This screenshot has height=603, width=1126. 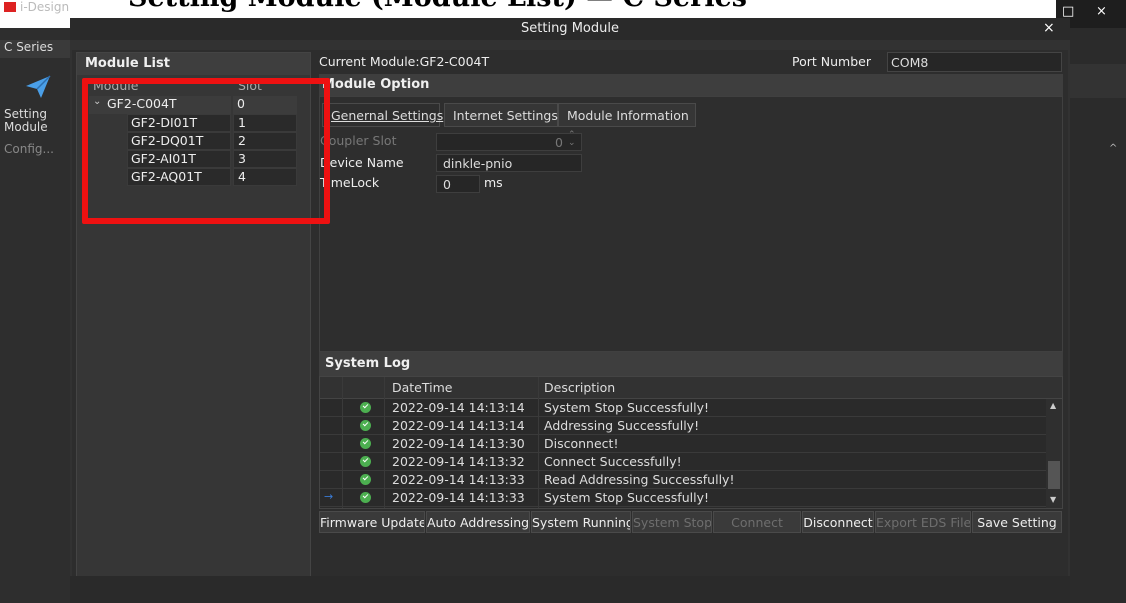 What do you see at coordinates (422, 387) in the screenshot?
I see `col-datetime: DateTime` at bounding box center [422, 387].